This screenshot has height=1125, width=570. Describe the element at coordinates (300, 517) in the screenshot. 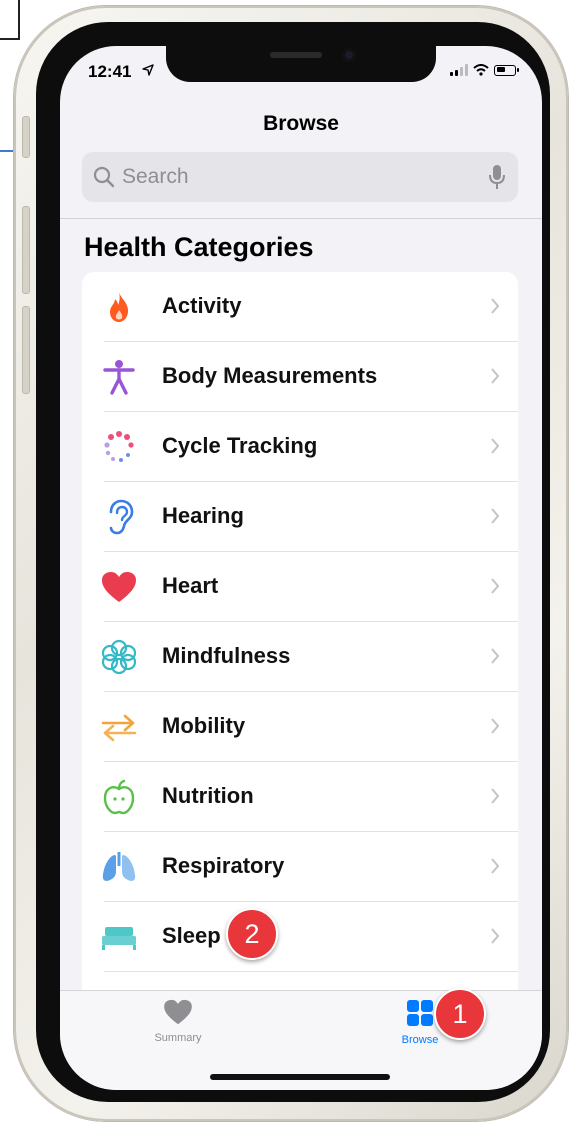

I see `category-row-hearing: Hearing` at that location.